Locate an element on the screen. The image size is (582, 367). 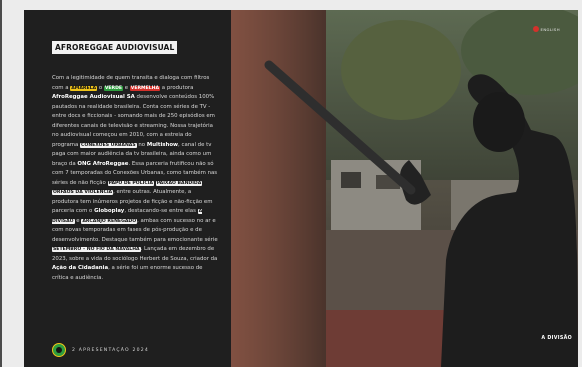
brand-name: Multishow is located at coordinates (162, 144).